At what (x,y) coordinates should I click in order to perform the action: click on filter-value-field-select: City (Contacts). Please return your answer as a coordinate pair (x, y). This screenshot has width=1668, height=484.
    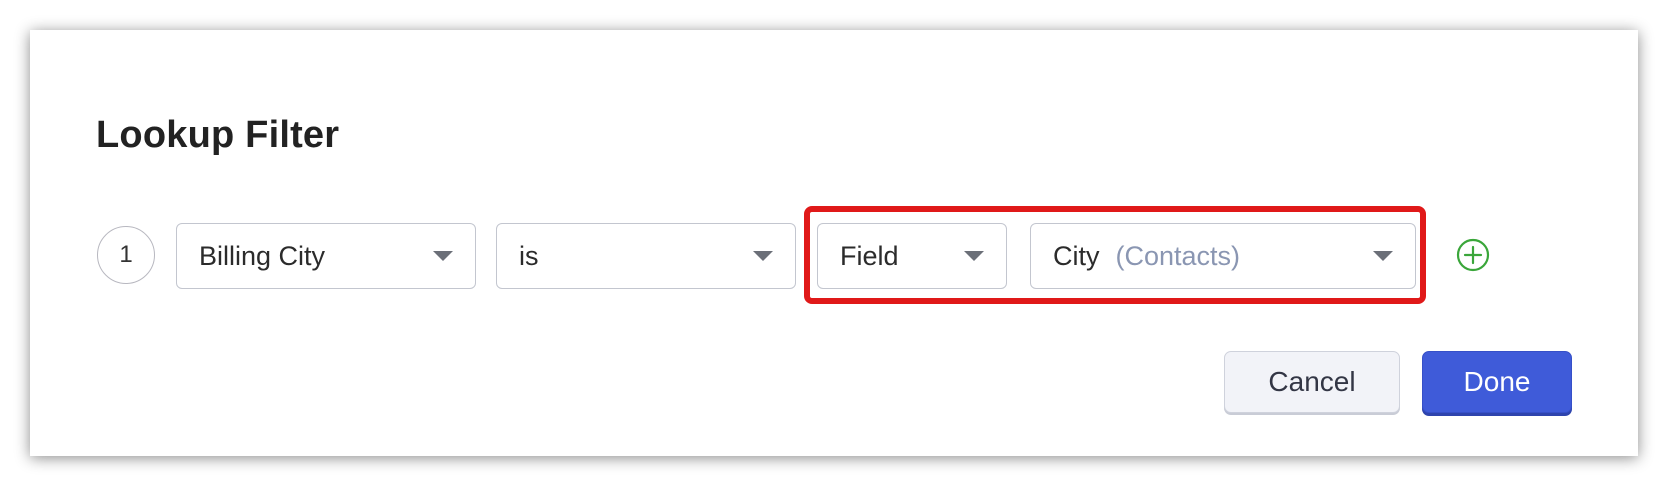
    Looking at the image, I should click on (1223, 256).